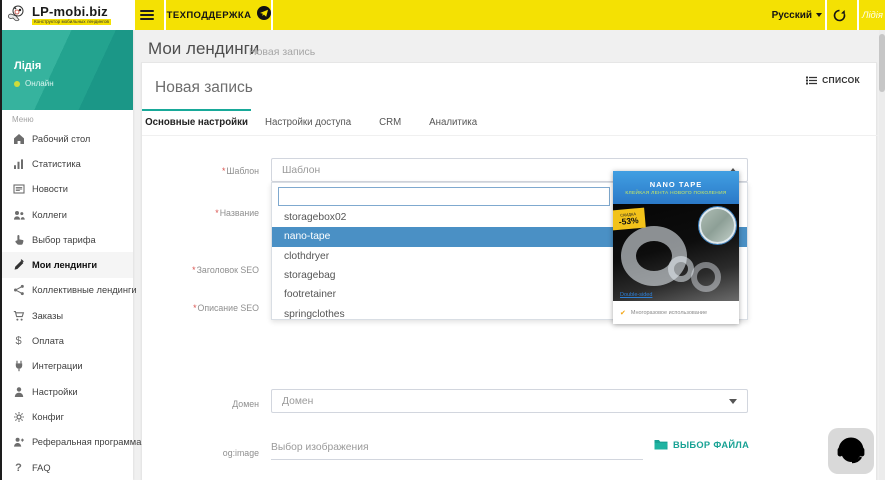 This screenshot has height=480, width=885. Describe the element at coordinates (18, 265) in the screenshot. I see `my-landings-icon` at that location.